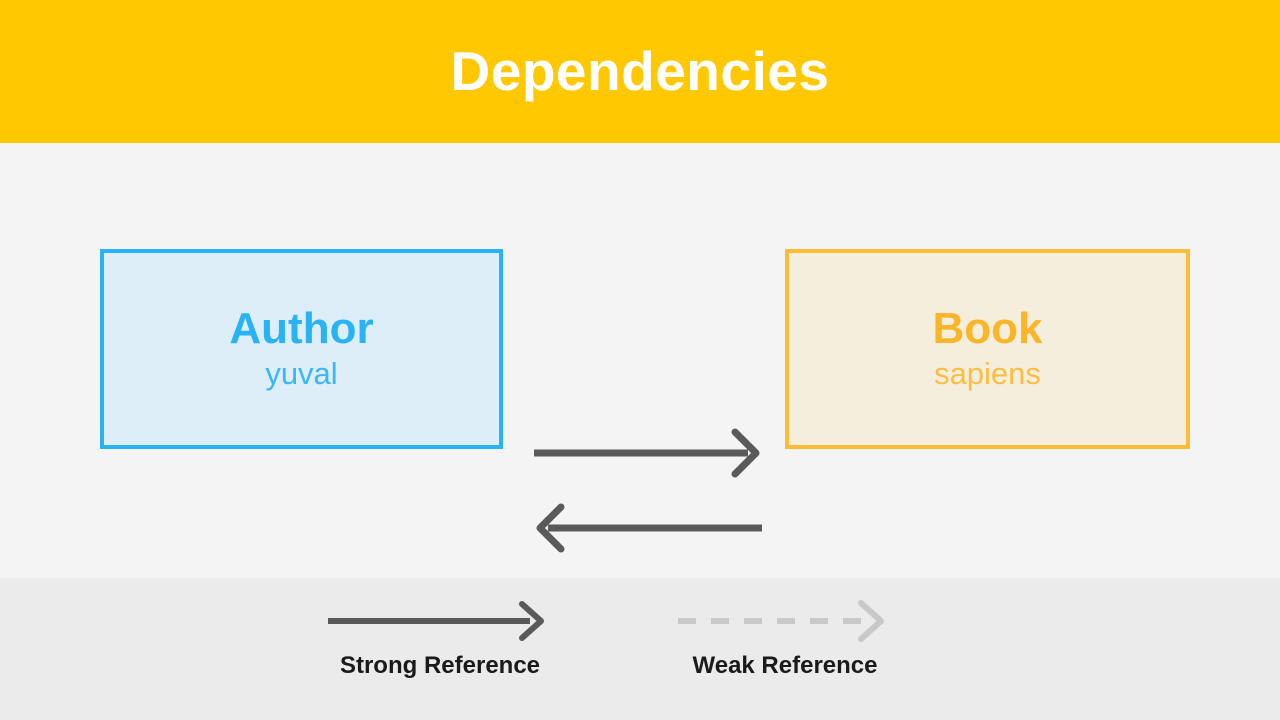 This screenshot has width=1280, height=720. I want to click on legend-glyph-strong, so click(440, 621).